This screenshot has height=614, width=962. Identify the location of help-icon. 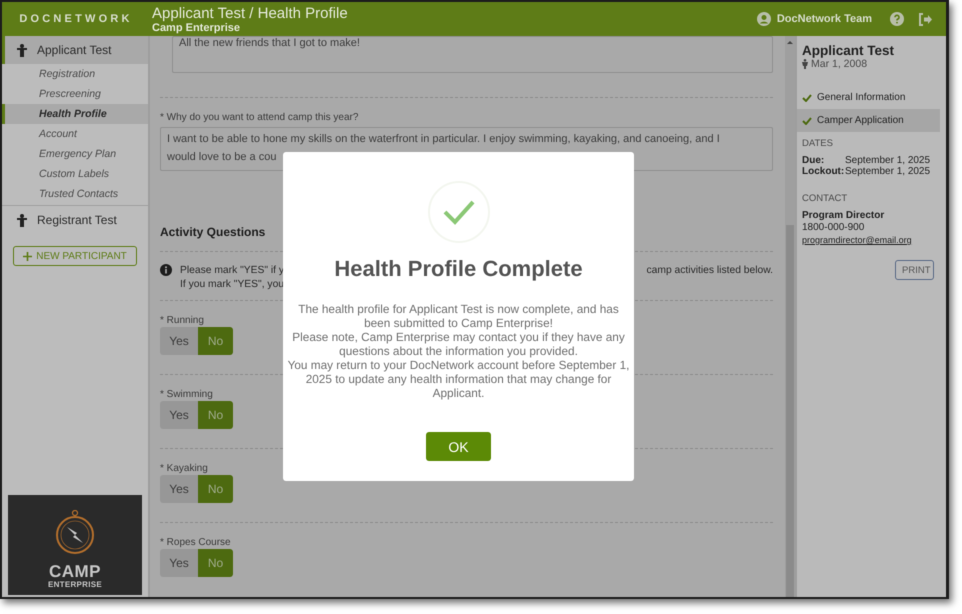
(897, 19).